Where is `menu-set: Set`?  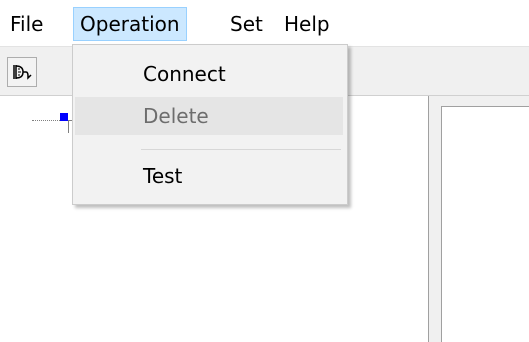
menu-set: Set is located at coordinates (246, 24).